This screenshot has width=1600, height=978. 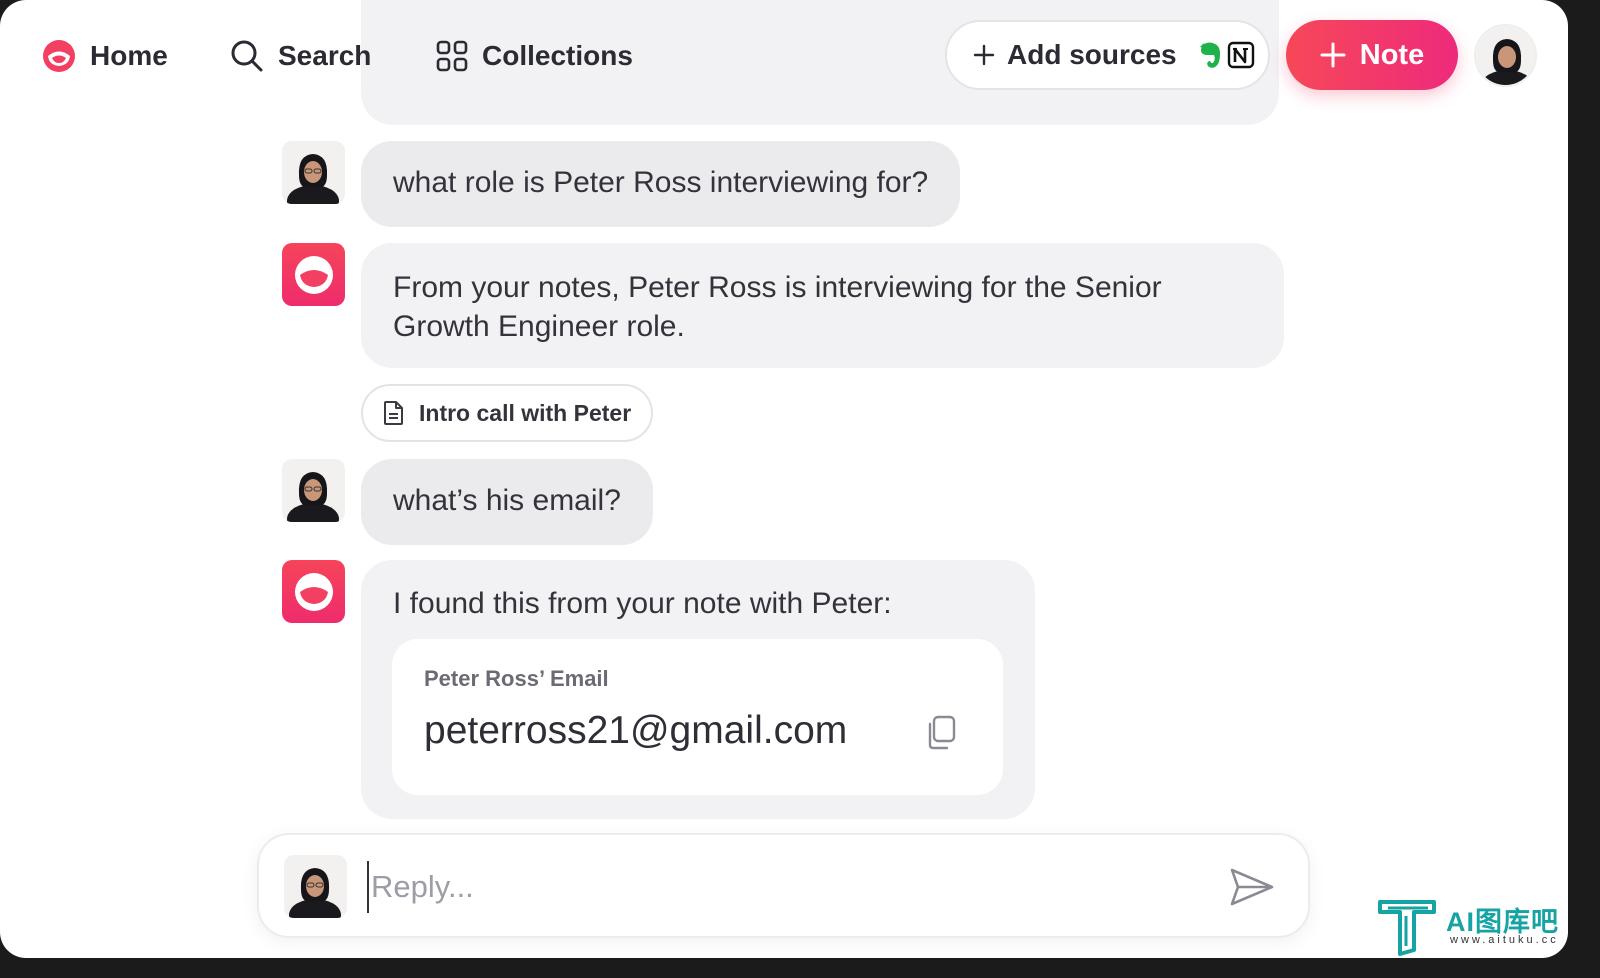 What do you see at coordinates (1392, 54) in the screenshot?
I see `new-note-label: Note` at bounding box center [1392, 54].